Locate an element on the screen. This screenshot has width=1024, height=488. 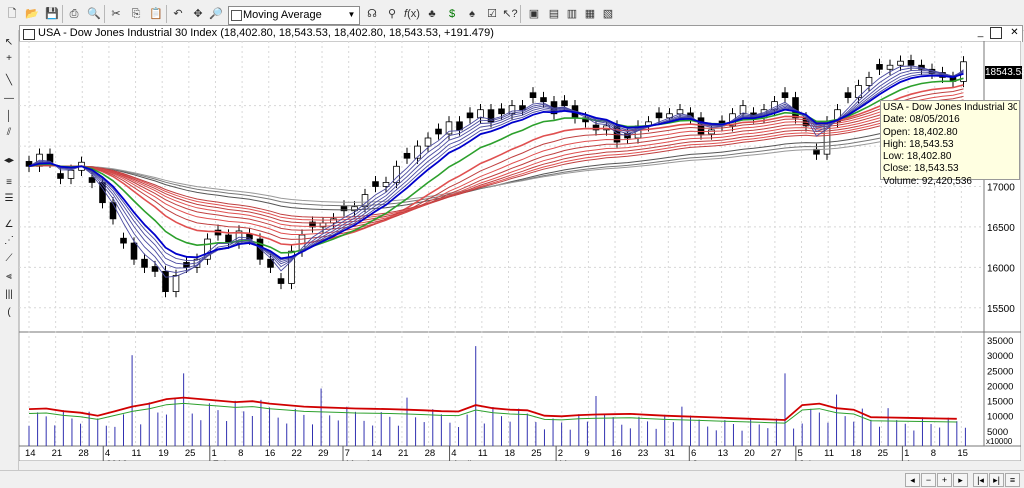
fibonacci-icon: ≡ is located at coordinates (9, 183).